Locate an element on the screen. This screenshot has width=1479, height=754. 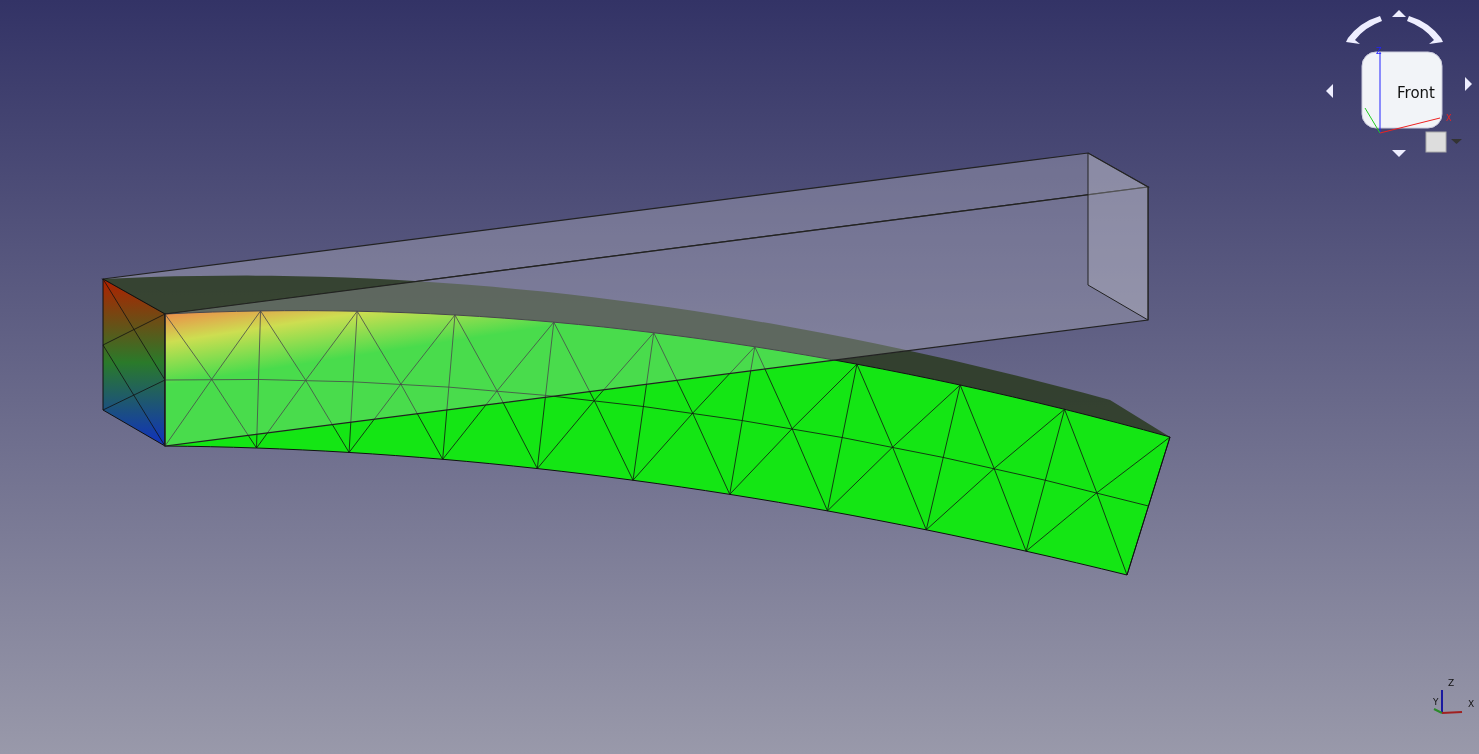
rotate-right-icon is located at coordinates (1425, 30).